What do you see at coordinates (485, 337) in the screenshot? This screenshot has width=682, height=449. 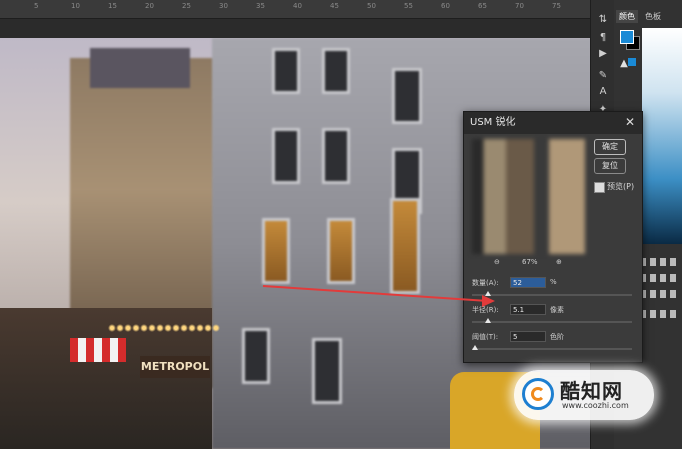 I see `threshold-label: 阈值(T):` at bounding box center [485, 337].